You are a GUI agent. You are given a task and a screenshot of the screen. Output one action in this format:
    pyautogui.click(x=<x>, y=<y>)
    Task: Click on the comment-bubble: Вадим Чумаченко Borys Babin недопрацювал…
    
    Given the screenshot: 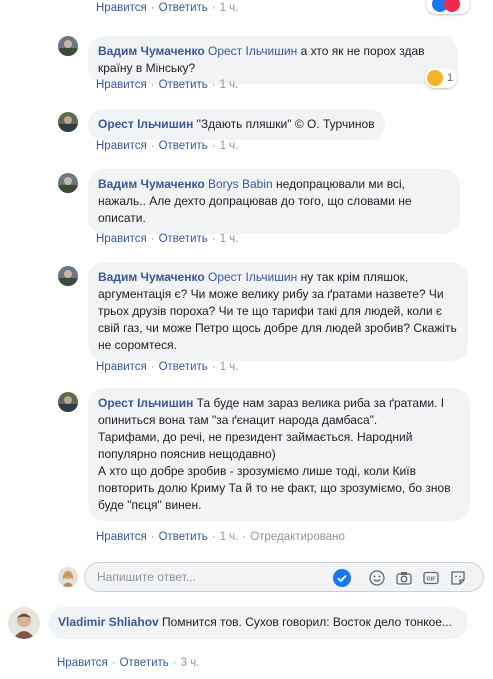 What is the action you would take?
    pyautogui.click(x=274, y=201)
    